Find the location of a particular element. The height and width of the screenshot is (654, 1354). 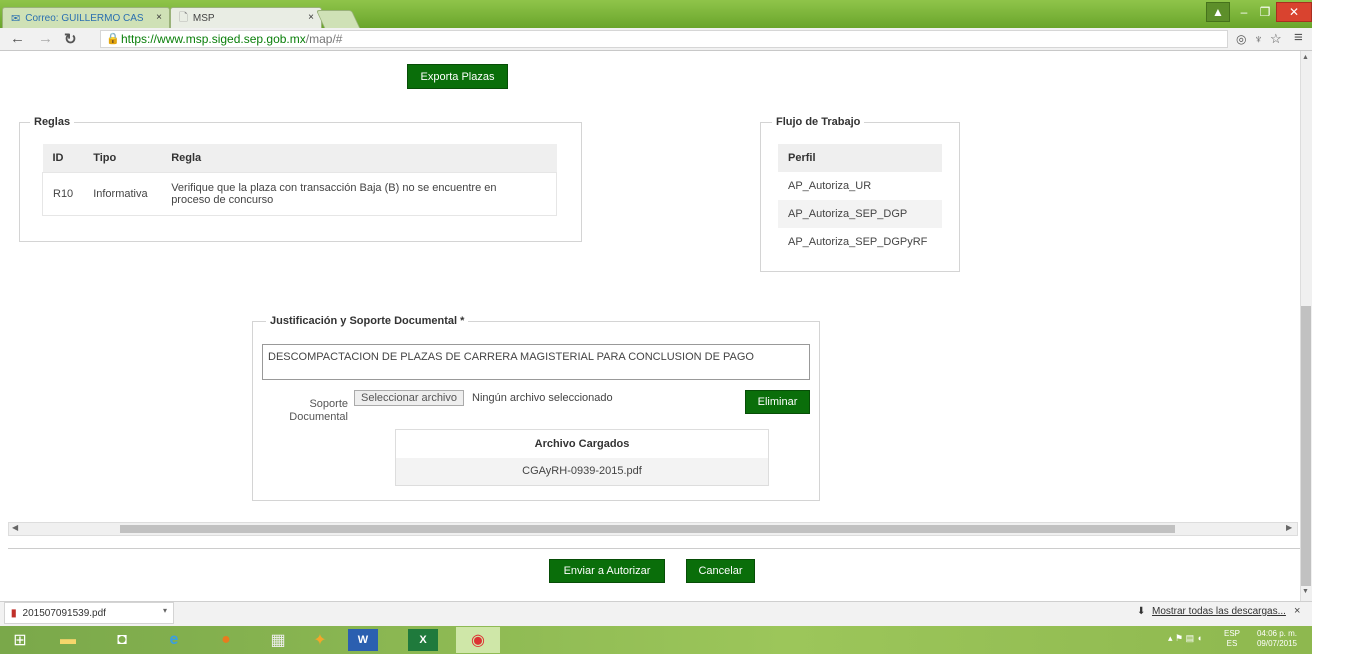

lang-line: ESP is located at coordinates (1231, 633).